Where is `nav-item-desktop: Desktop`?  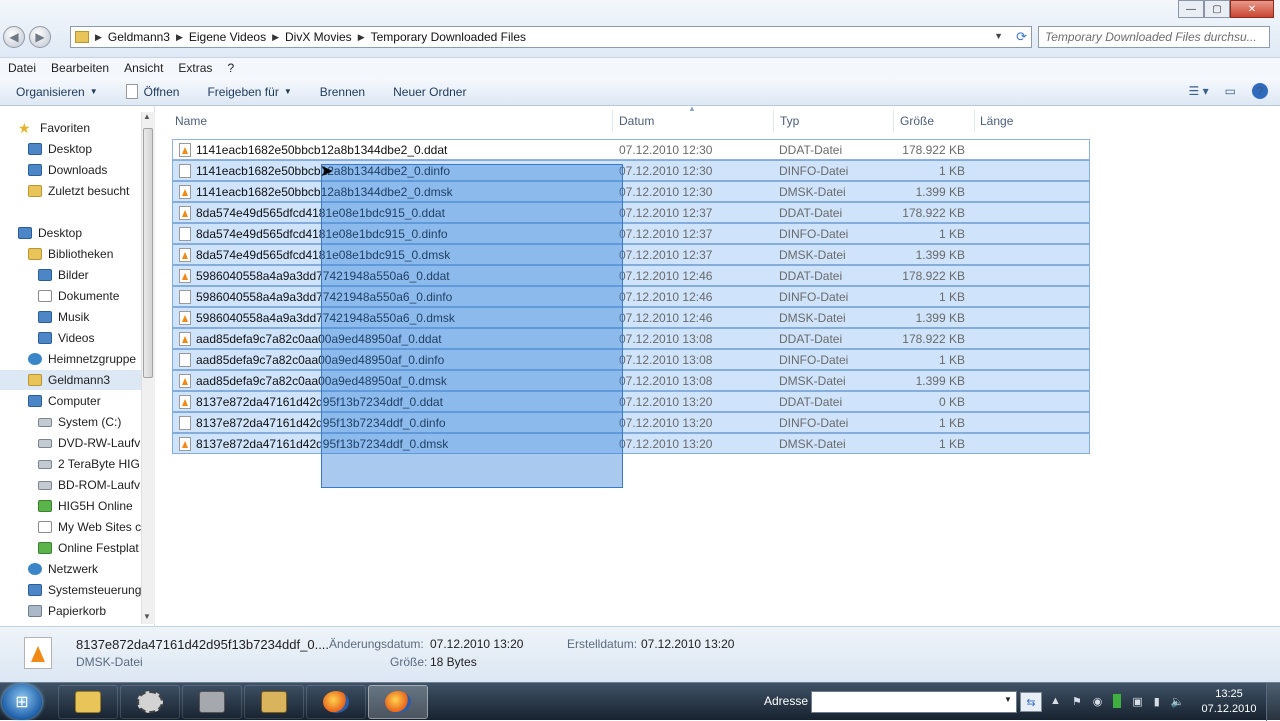
nav-item-desktop: Desktop is located at coordinates (50, 233).